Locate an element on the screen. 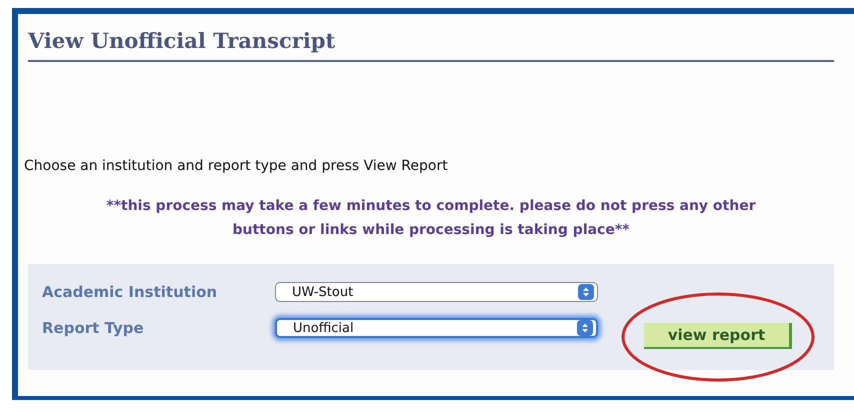  page-title: View Unofficial Transcript is located at coordinates (431, 45).